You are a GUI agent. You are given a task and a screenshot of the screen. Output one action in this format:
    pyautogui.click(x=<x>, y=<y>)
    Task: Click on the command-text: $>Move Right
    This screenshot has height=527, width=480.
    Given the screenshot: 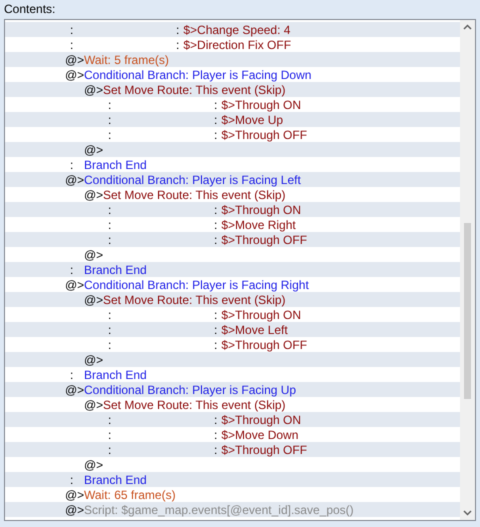 What is the action you would take?
    pyautogui.click(x=258, y=225)
    